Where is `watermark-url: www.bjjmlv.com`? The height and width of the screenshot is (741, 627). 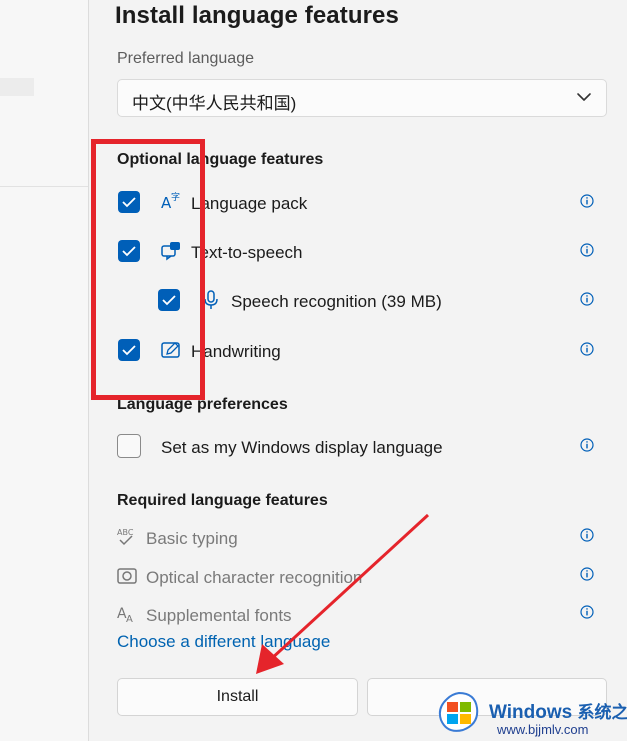
watermark-url: www.bjjmlv.com is located at coordinates (543, 729).